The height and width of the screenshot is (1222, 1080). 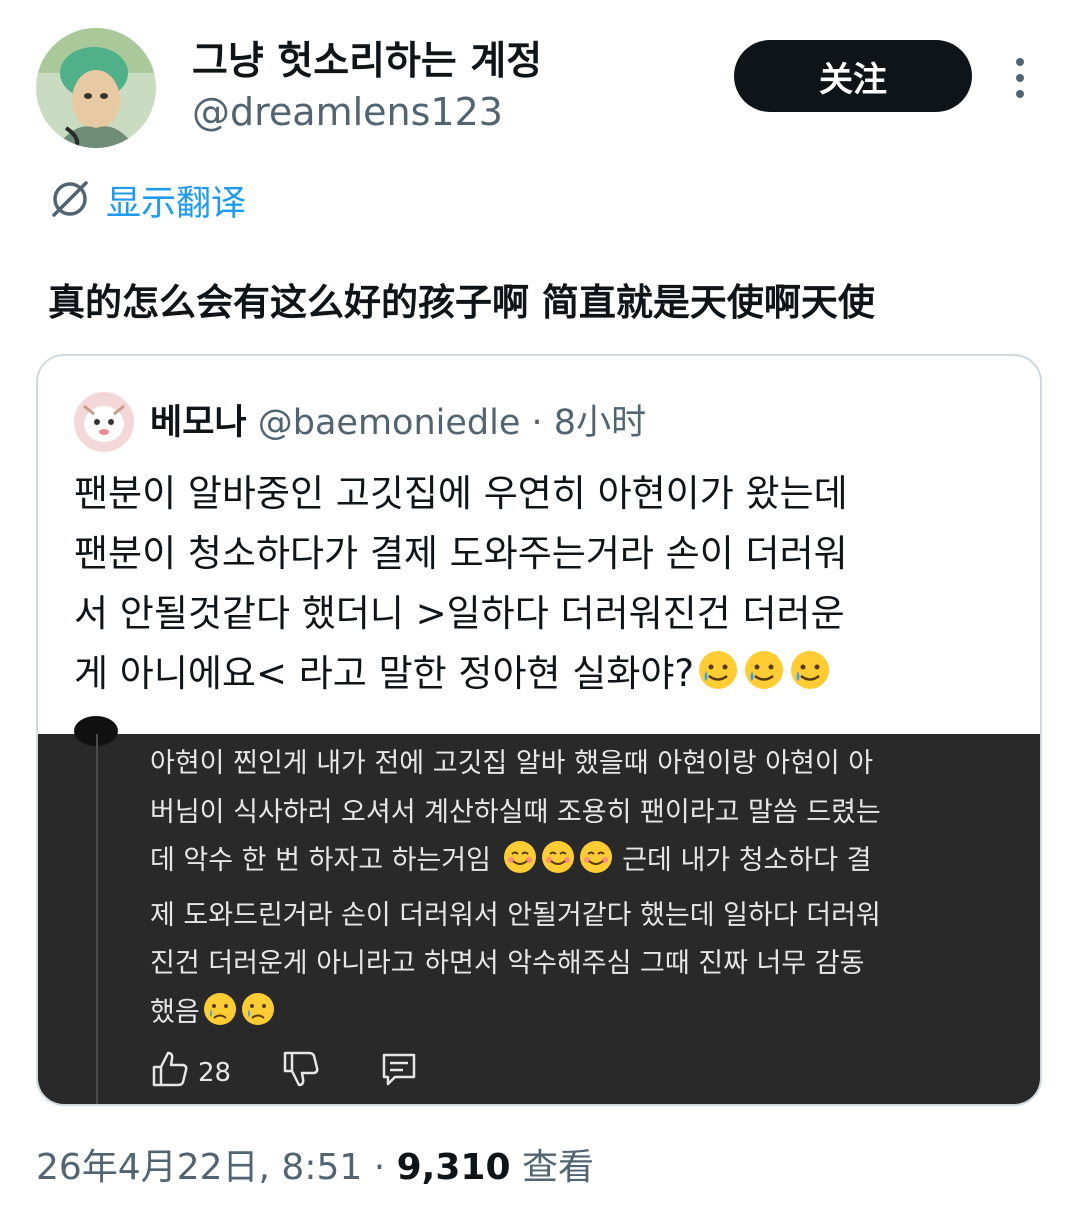 I want to click on quoted-tweet-header: 베모나 @baemoniedle · 8小时, so click(x=398, y=419).